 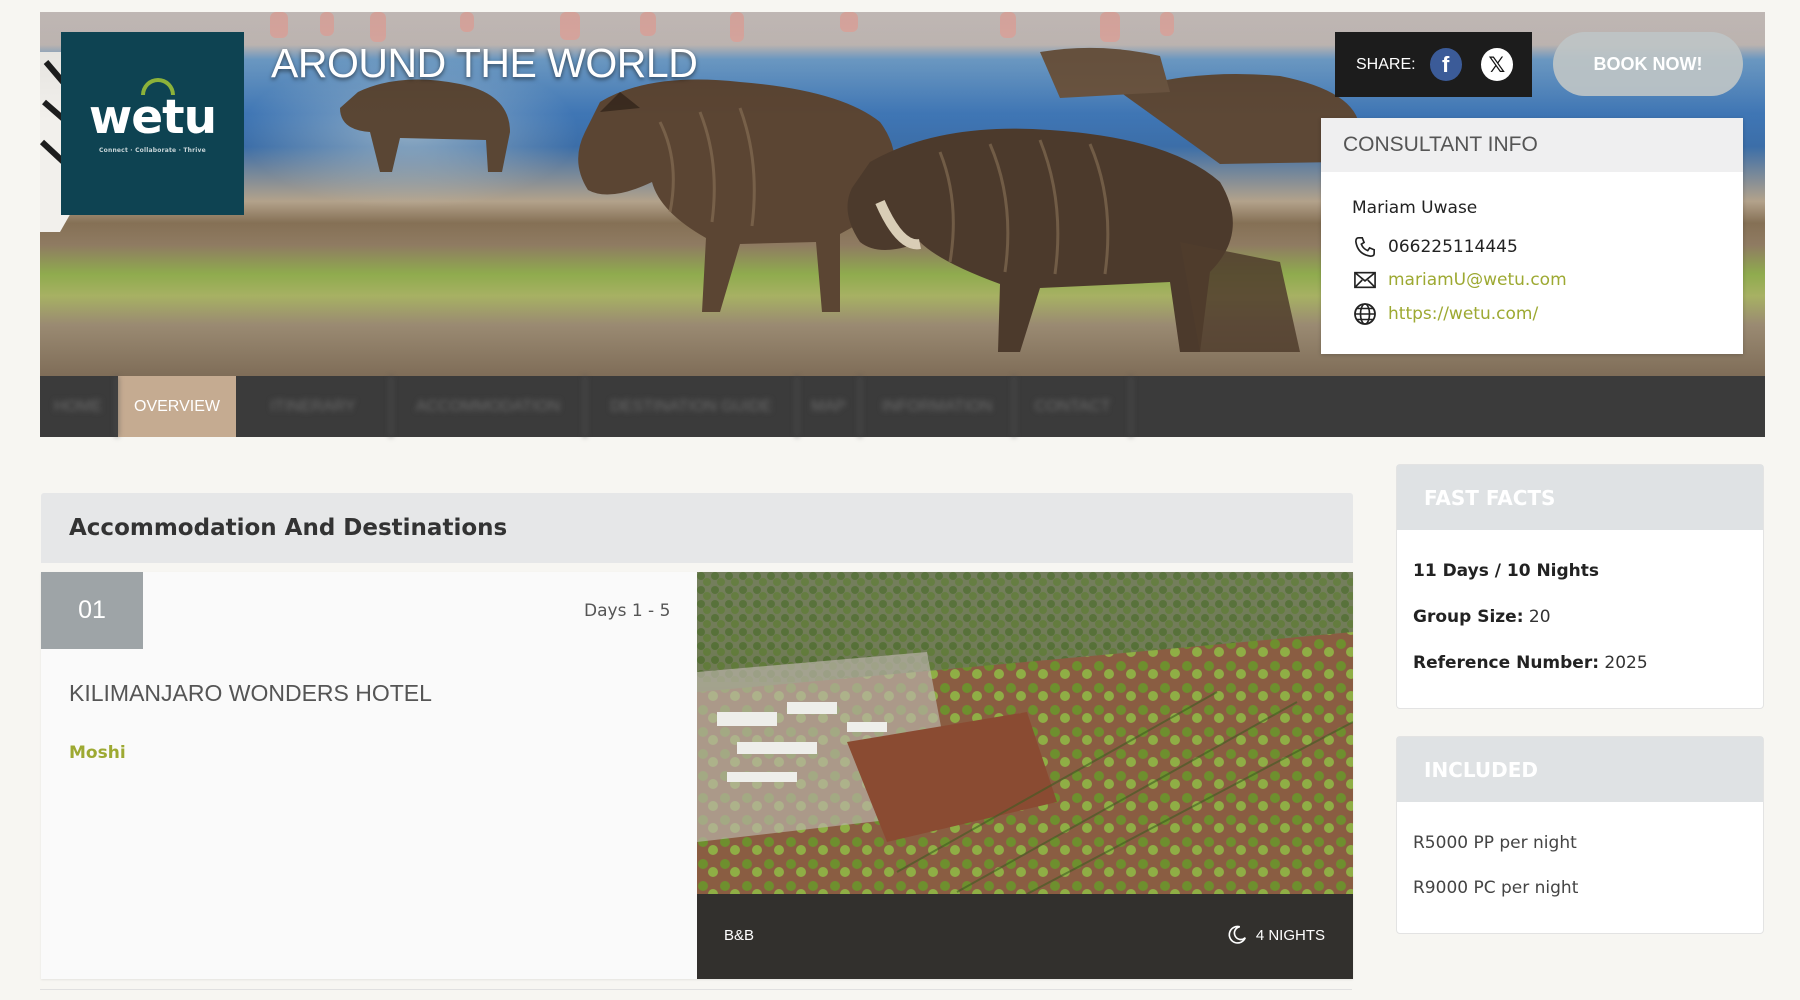 What do you see at coordinates (1580, 497) in the screenshot?
I see `fast-facts-heading: FAST FACTS` at bounding box center [1580, 497].